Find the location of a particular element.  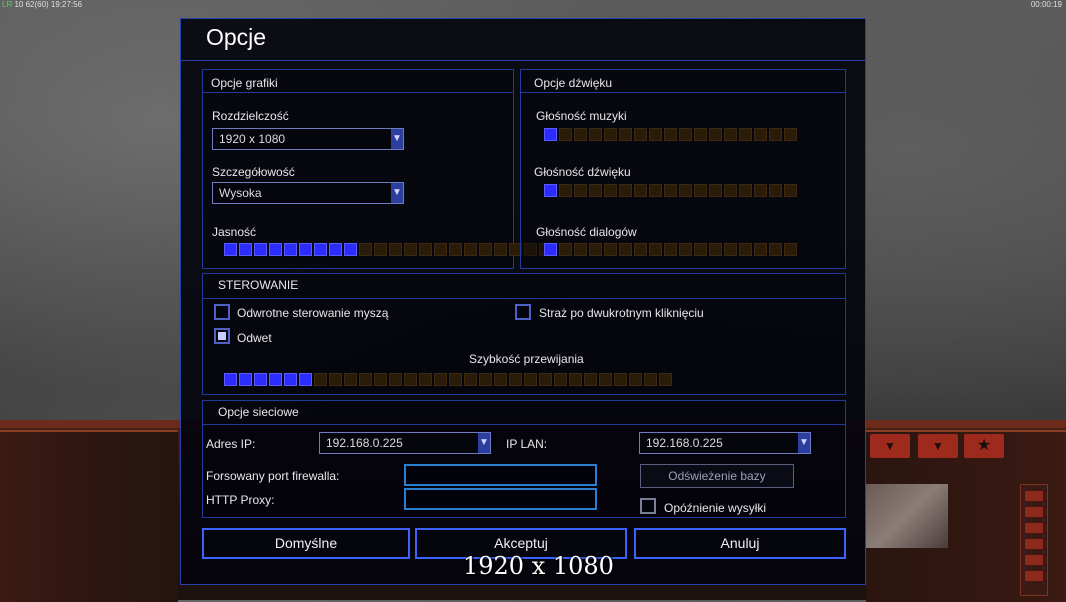

retaliation-checkbox is located at coordinates (222, 336).